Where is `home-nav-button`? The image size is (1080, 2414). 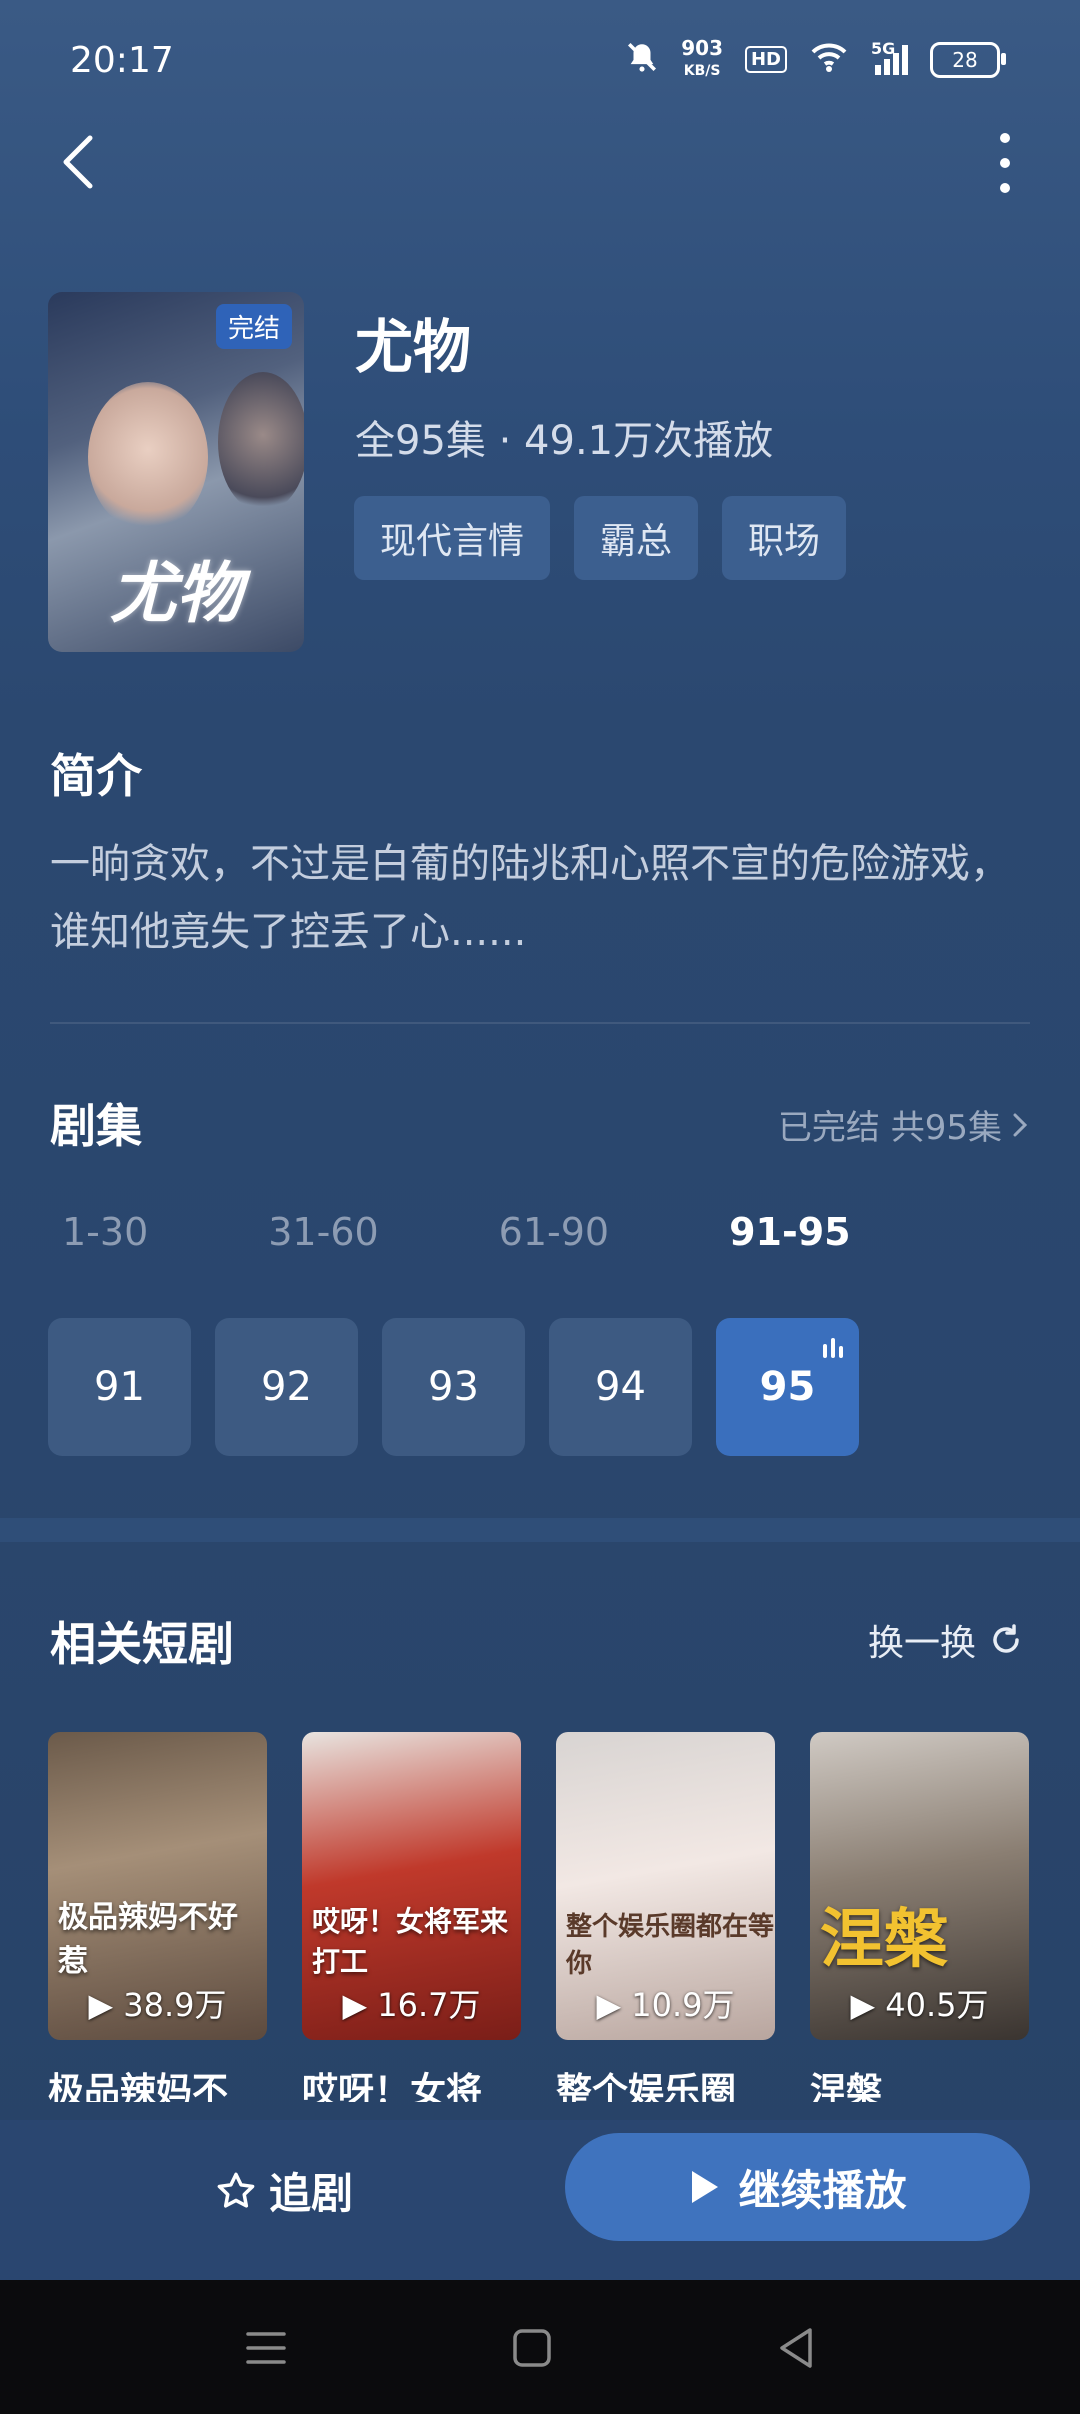 home-nav-button is located at coordinates (532, 2348).